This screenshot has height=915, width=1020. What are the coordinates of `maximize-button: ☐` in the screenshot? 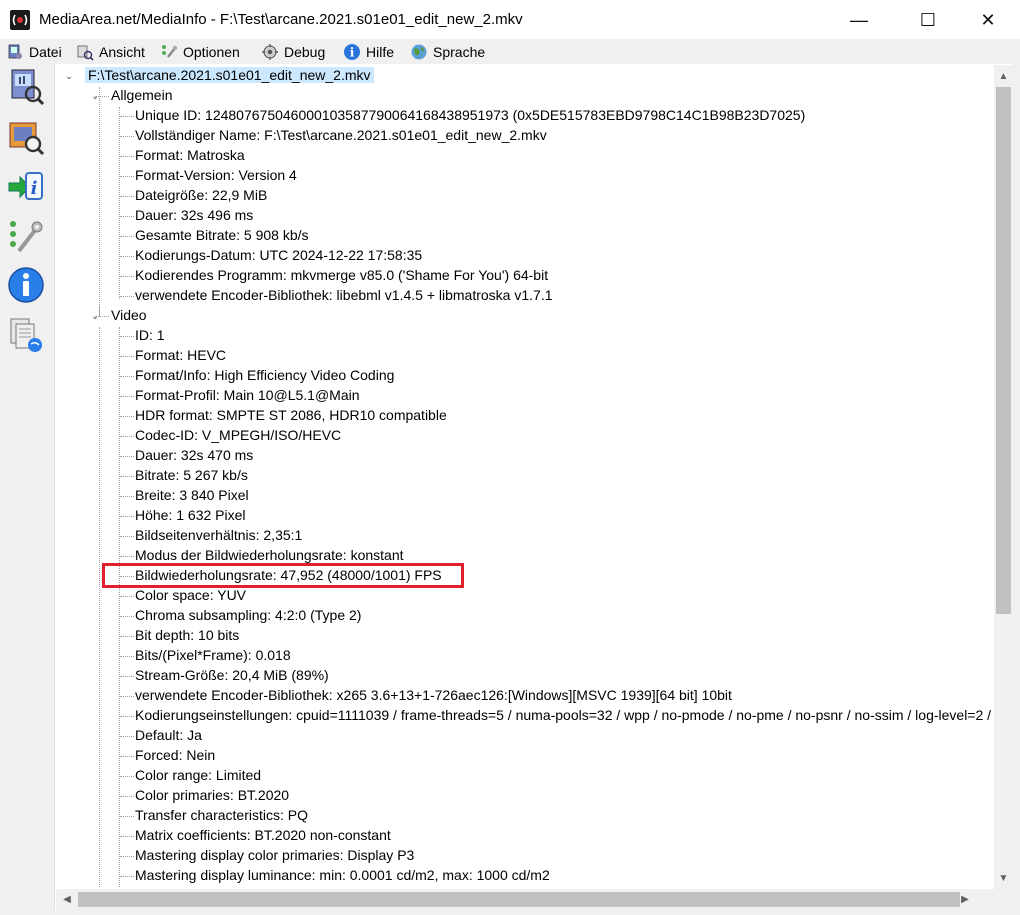 It's located at (928, 20).